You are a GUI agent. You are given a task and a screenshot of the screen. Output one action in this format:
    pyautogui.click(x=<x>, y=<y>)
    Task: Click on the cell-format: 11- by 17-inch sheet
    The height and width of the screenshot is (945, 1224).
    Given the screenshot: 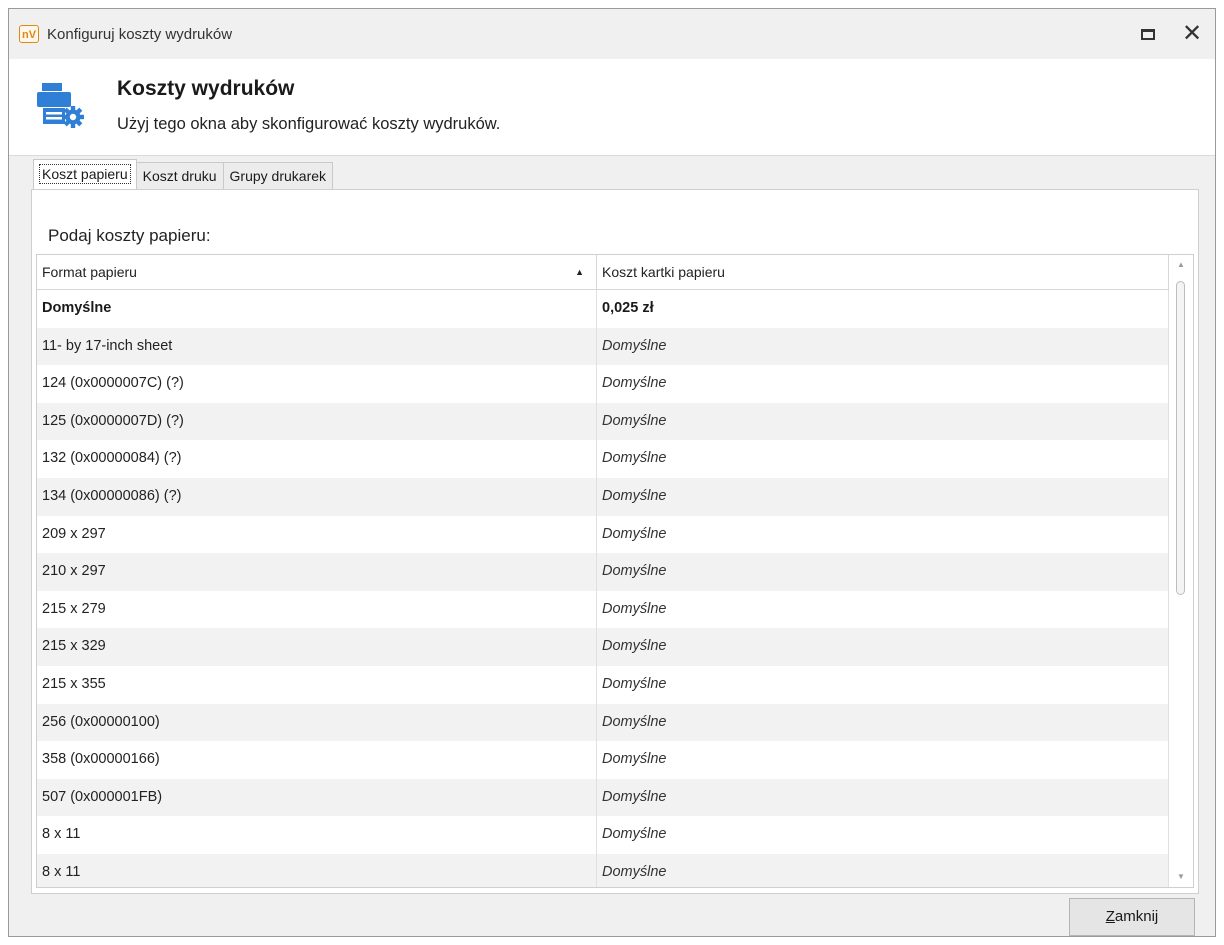 What is the action you would take?
    pyautogui.click(x=317, y=346)
    